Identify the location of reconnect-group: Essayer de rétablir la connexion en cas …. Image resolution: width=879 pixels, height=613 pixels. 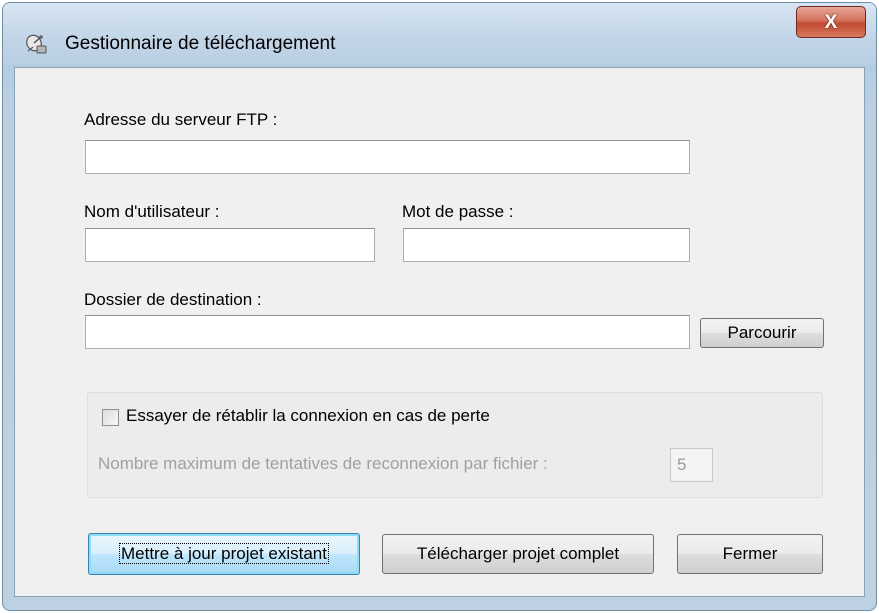
(455, 445).